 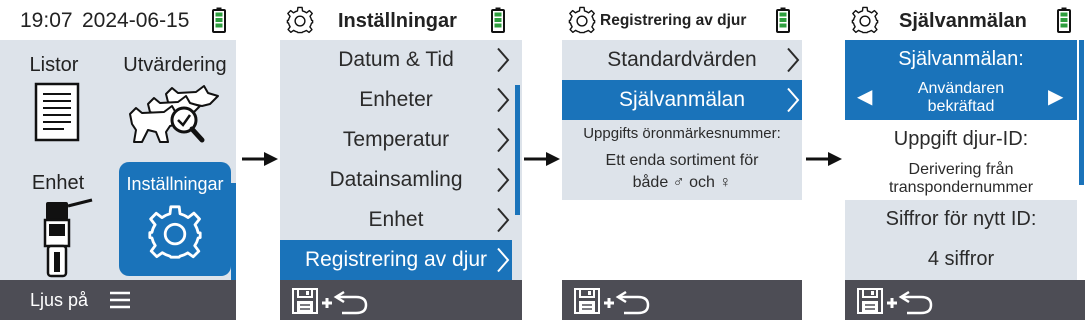 I want to click on info-value-line1: Ett enda sortiment för, so click(x=682, y=160).